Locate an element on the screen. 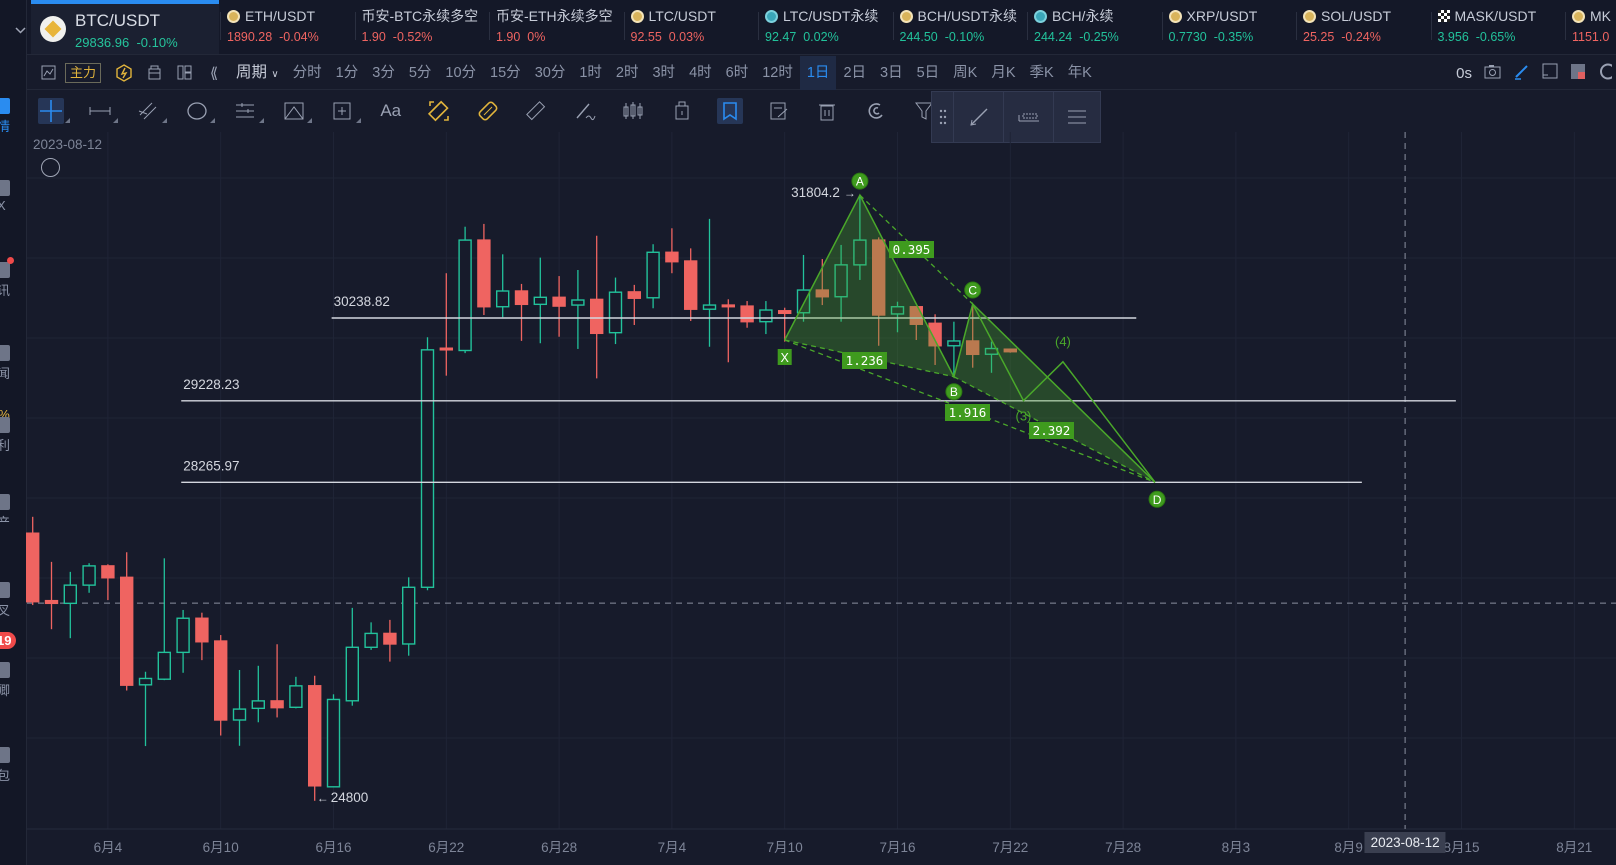  x-axis-tick-label: 8月21 is located at coordinates (1574, 847).